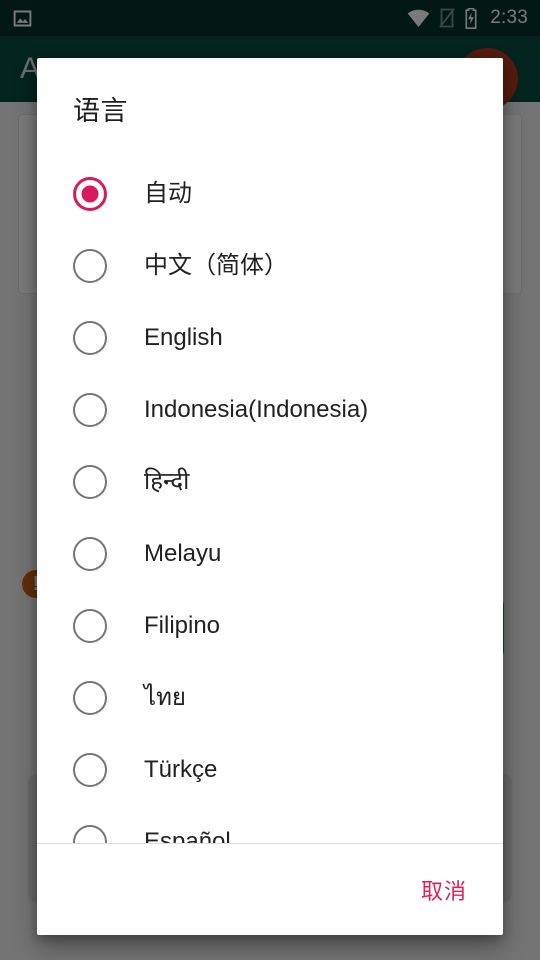 This screenshot has width=540, height=960. I want to click on language-option-label: Türkçe, so click(181, 769).